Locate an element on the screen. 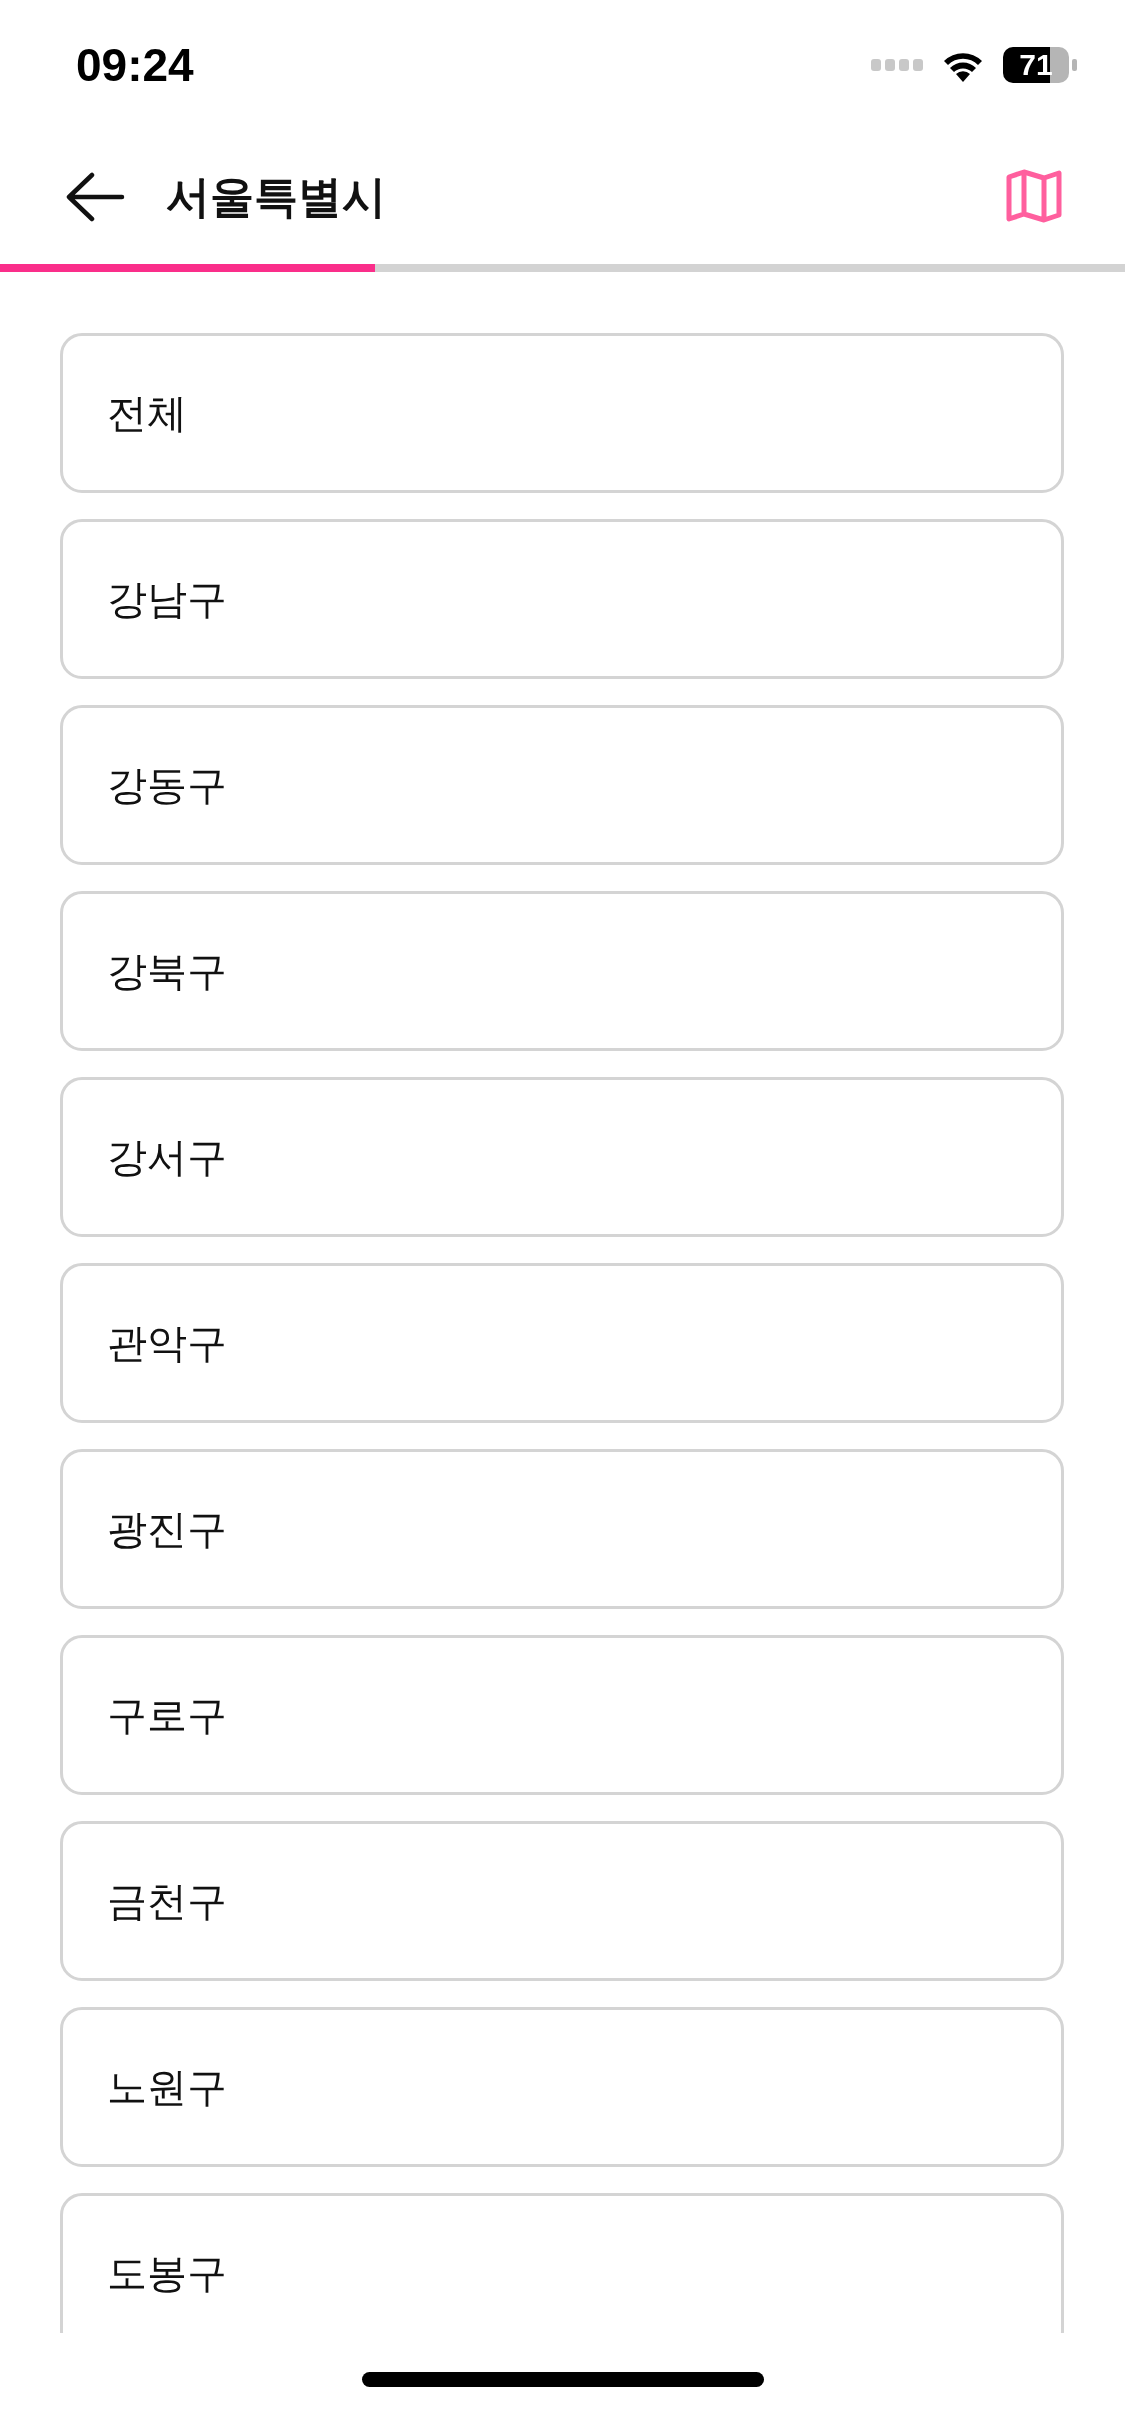 The width and height of the screenshot is (1125, 2436). district-item: 관악구 is located at coordinates (562, 1343).